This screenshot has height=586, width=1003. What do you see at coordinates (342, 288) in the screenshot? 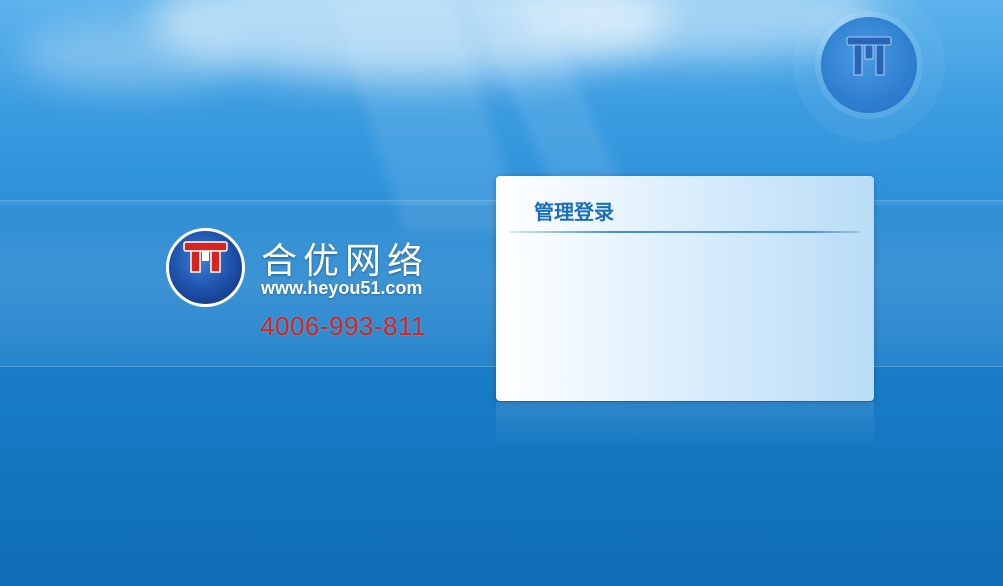
I see `brand-url: www.heyou51.com` at bounding box center [342, 288].